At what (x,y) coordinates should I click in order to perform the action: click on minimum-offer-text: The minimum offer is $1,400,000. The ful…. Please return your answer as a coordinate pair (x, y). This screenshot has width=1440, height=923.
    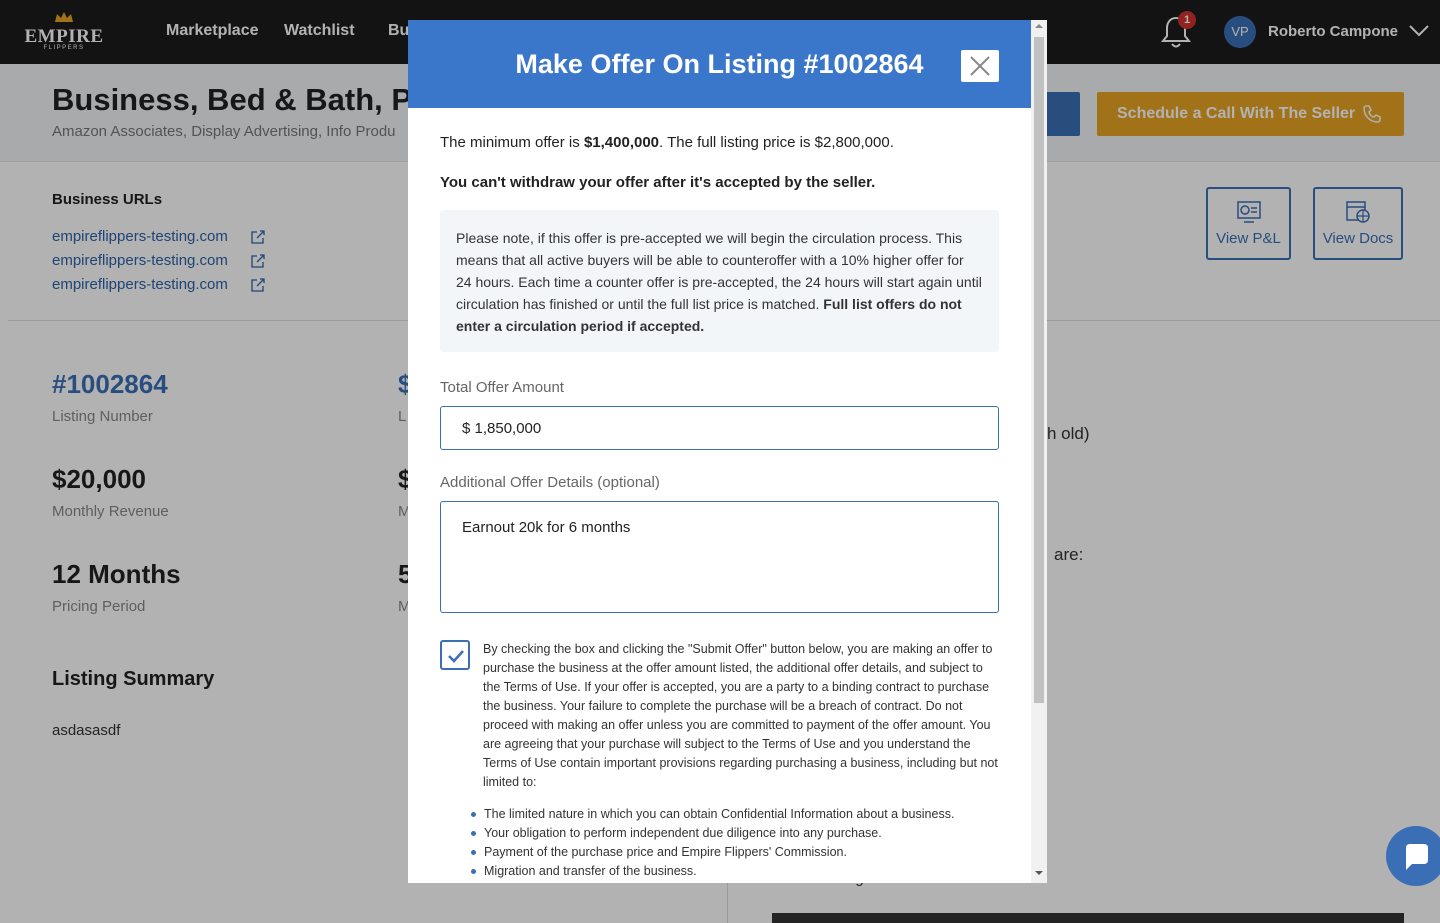
    Looking at the image, I should click on (667, 142).